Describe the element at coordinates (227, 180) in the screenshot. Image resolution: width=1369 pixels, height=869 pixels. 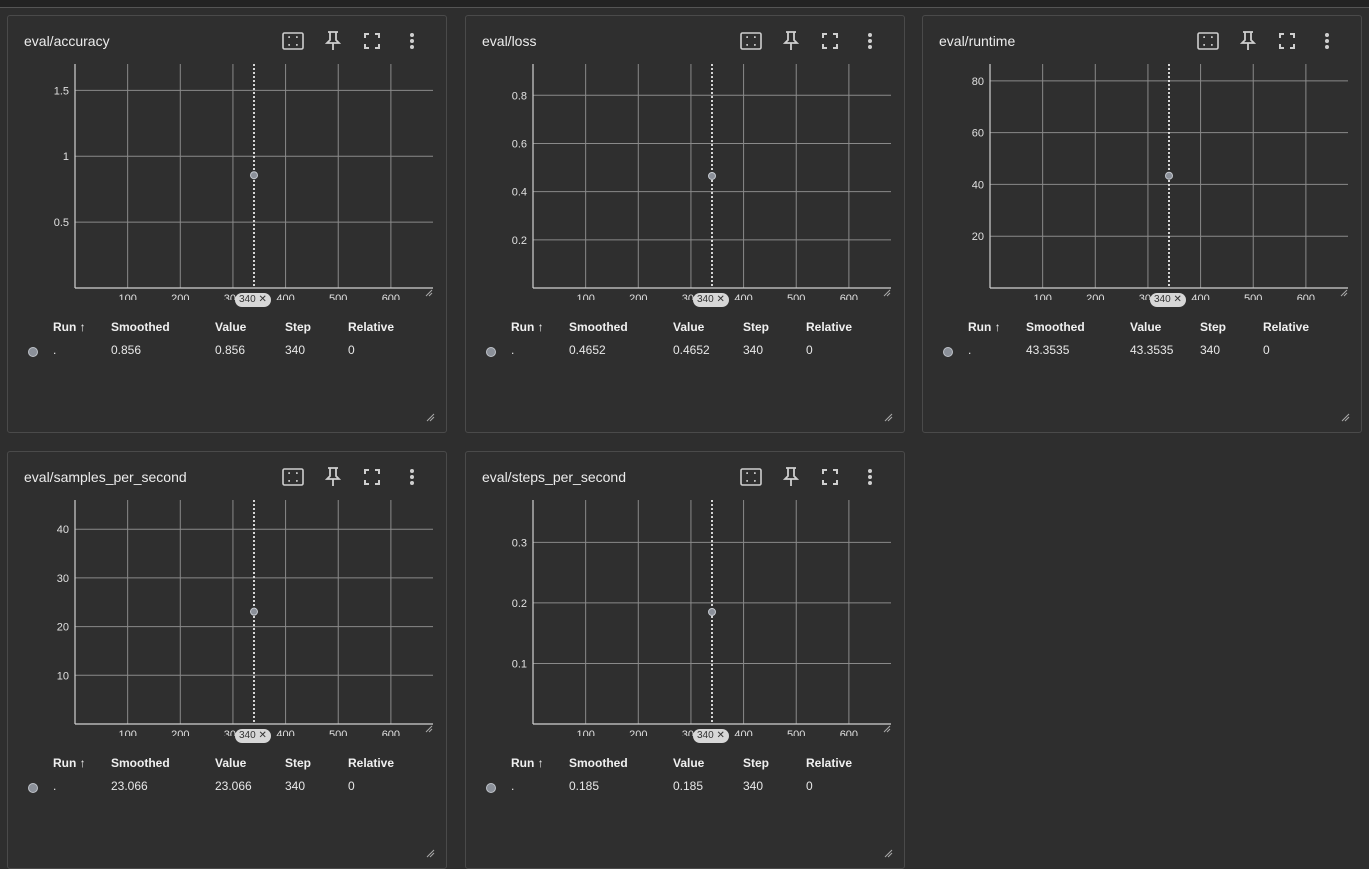
I see `line-chart: 100 200 300 400 500 600 0.5 1 1.5` at that location.